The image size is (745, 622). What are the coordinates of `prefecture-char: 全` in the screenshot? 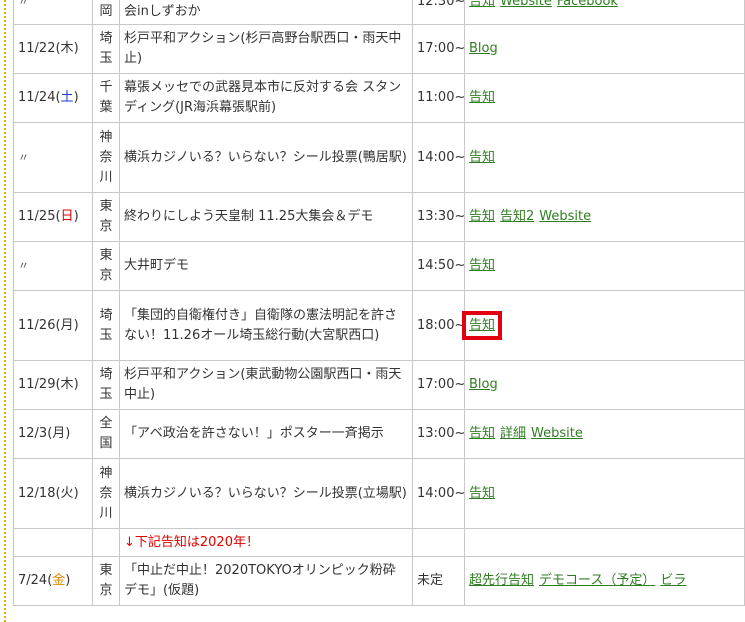 It's located at (106, 423).